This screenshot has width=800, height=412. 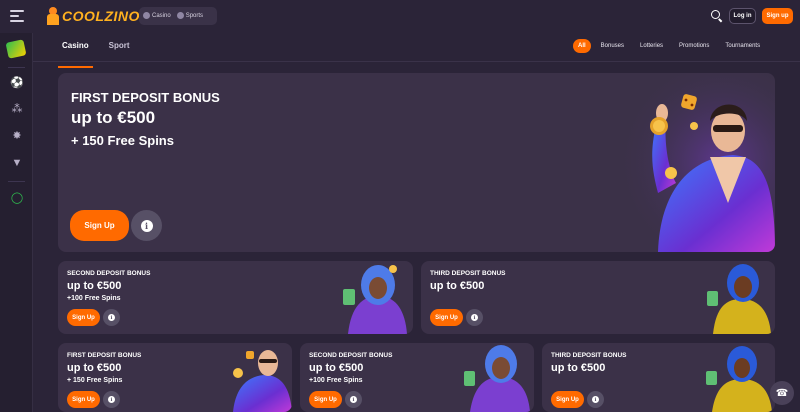 I want to click on menu-icon, so click(x=17, y=16).